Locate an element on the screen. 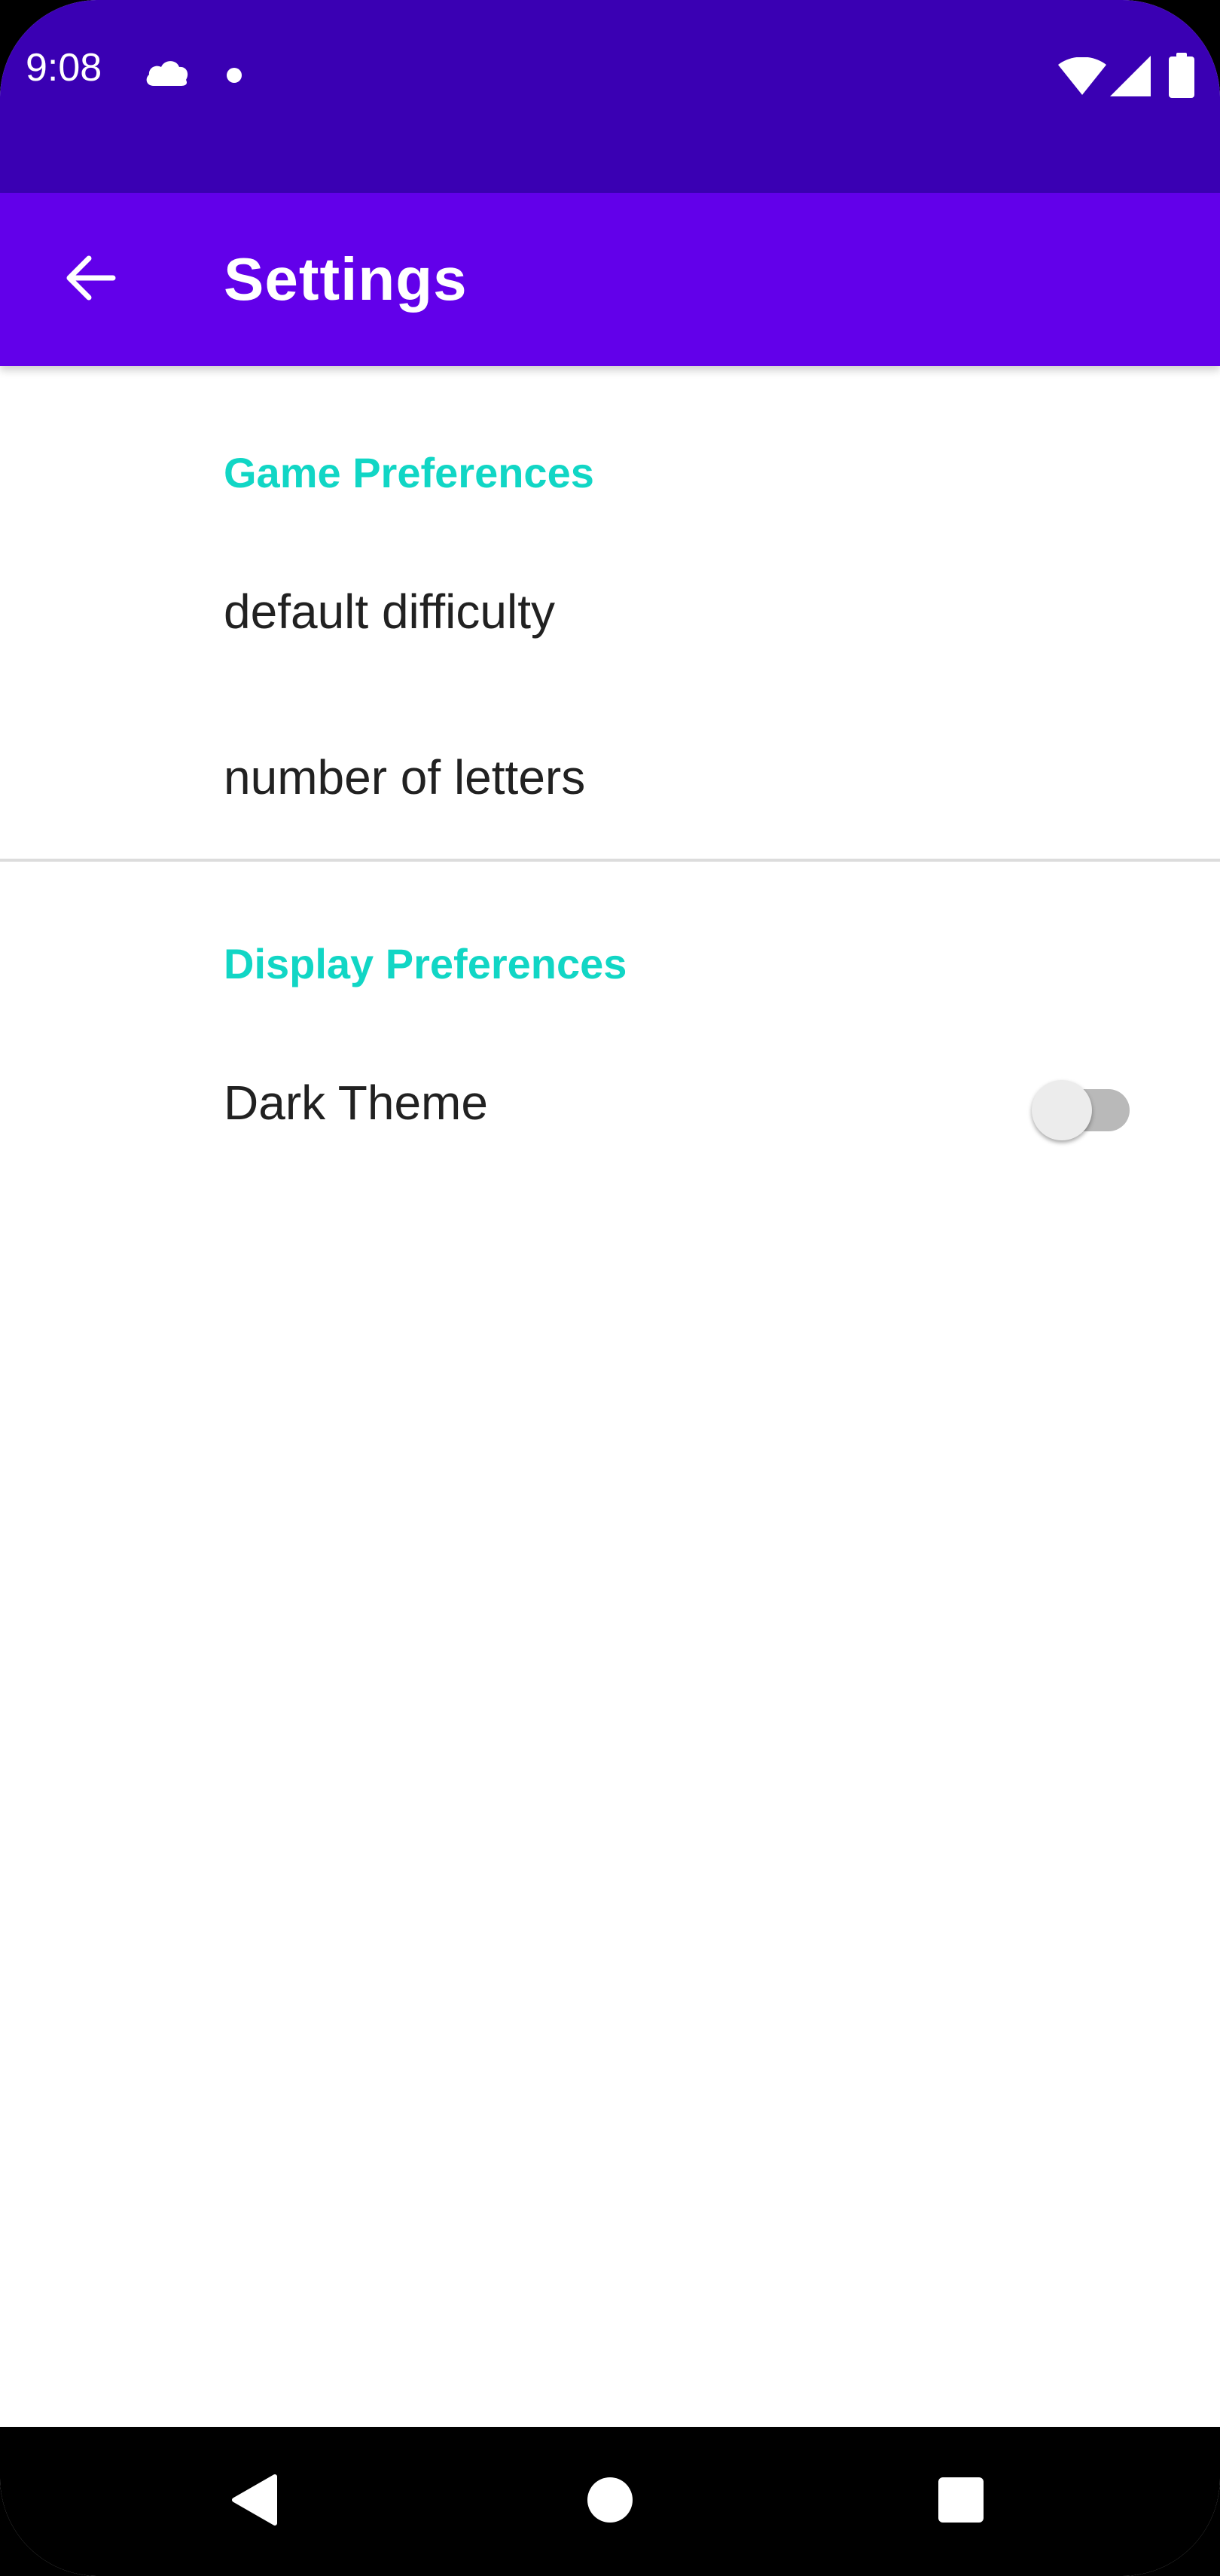  nav-home-button is located at coordinates (610, 2502).